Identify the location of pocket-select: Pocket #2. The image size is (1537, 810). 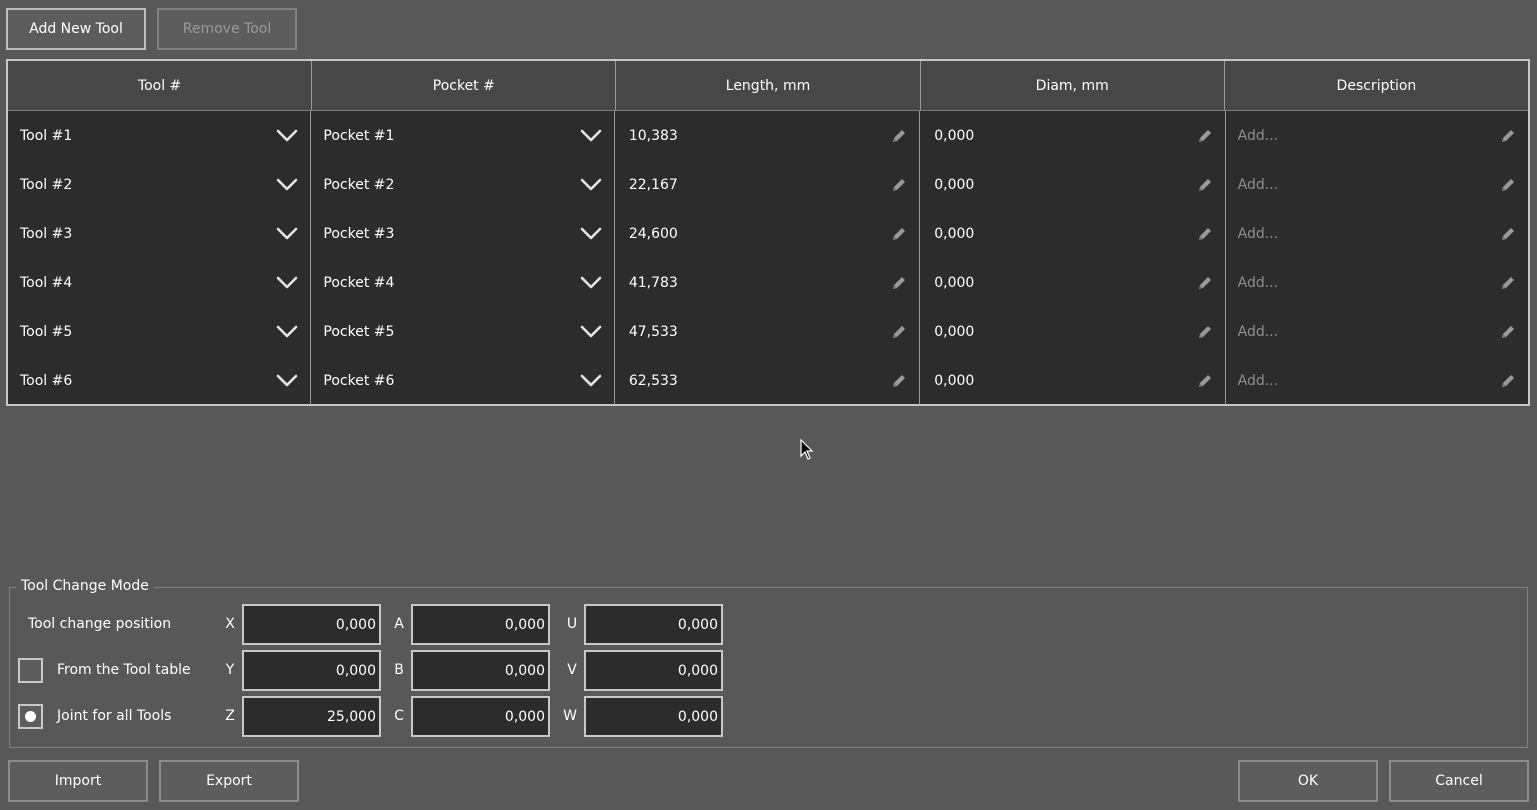
(463, 184).